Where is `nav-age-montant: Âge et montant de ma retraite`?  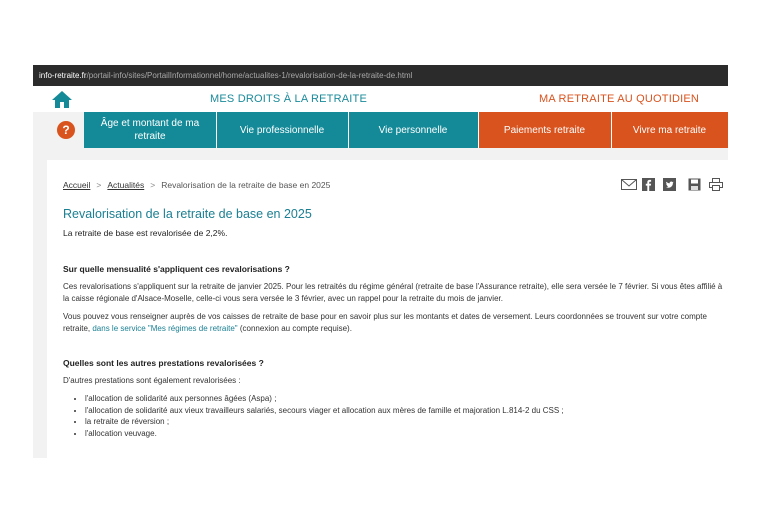
nav-age-montant: Âge et montant de ma retraite is located at coordinates (150, 130).